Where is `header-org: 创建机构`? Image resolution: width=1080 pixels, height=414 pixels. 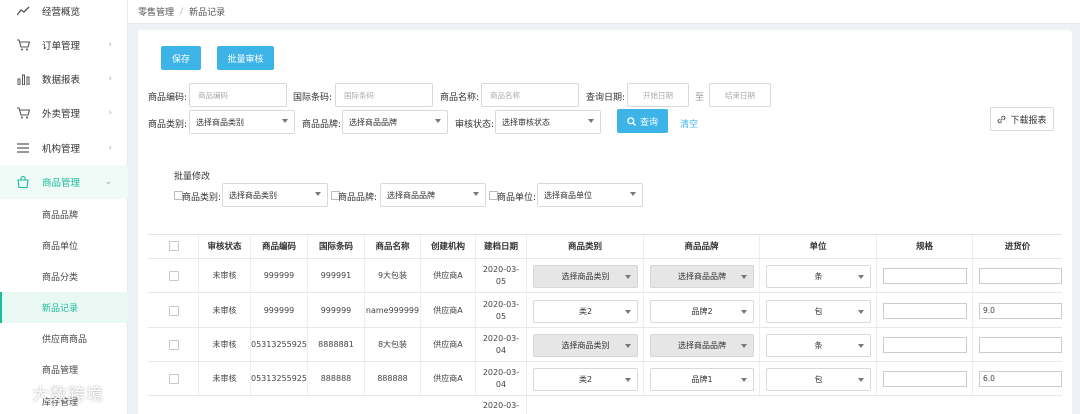 header-org: 创建机构 is located at coordinates (448, 246).